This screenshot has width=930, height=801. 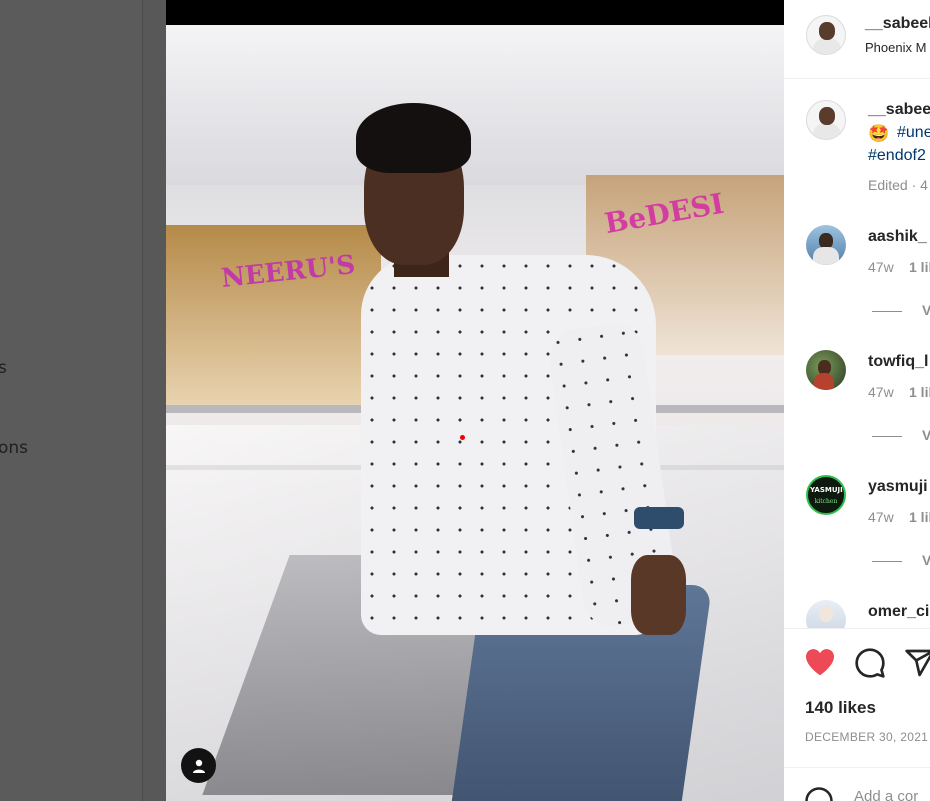 What do you see at coordinates (895, 47) in the screenshot?
I see `post-location: Phoenix M` at bounding box center [895, 47].